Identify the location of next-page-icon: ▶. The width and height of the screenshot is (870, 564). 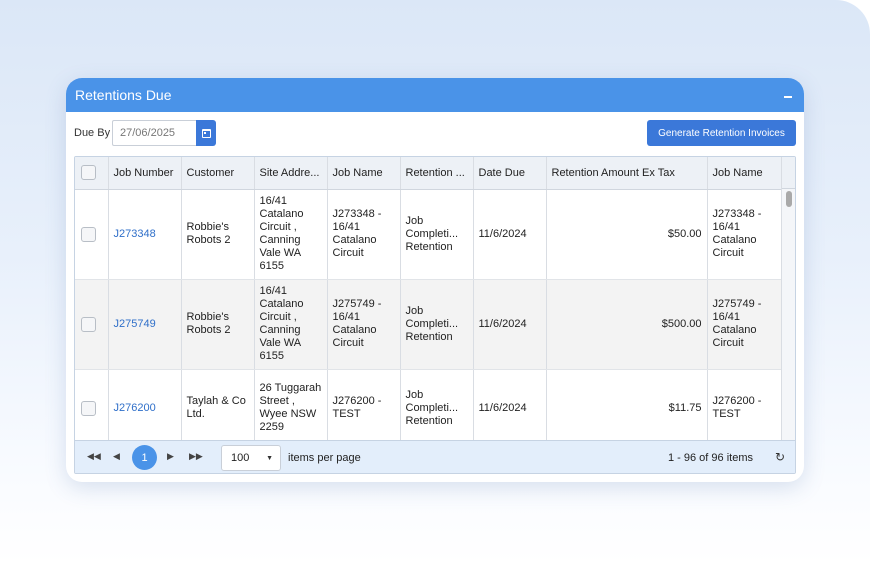
(170, 456).